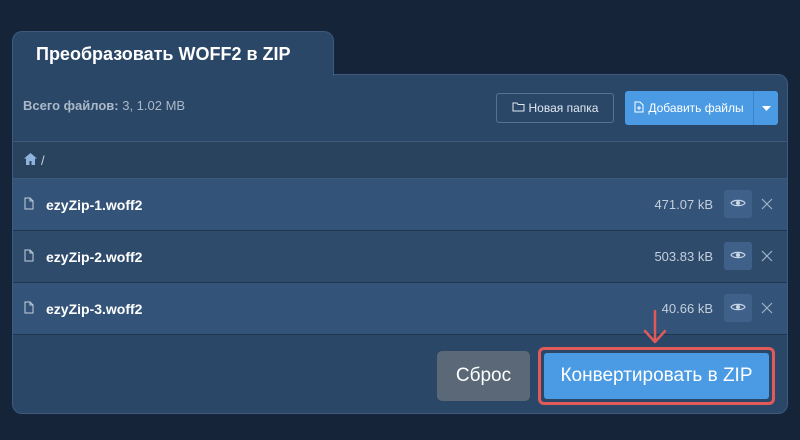  I want to click on convert-highlight: Конвертировать в ZIP, so click(656, 376).